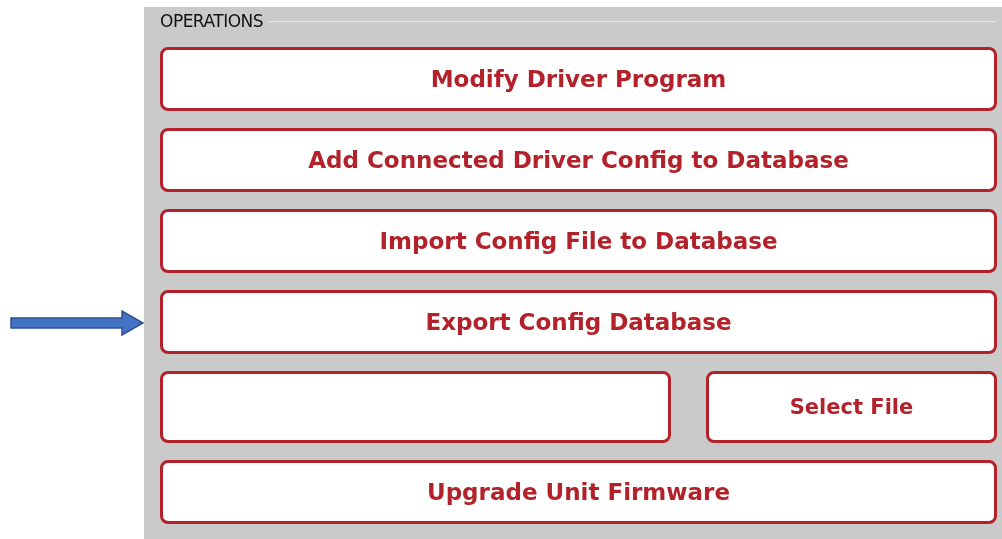 Image resolution: width=1002 pixels, height=539 pixels. Describe the element at coordinates (578, 322) in the screenshot. I see `operation-button: Export Config Database` at that location.